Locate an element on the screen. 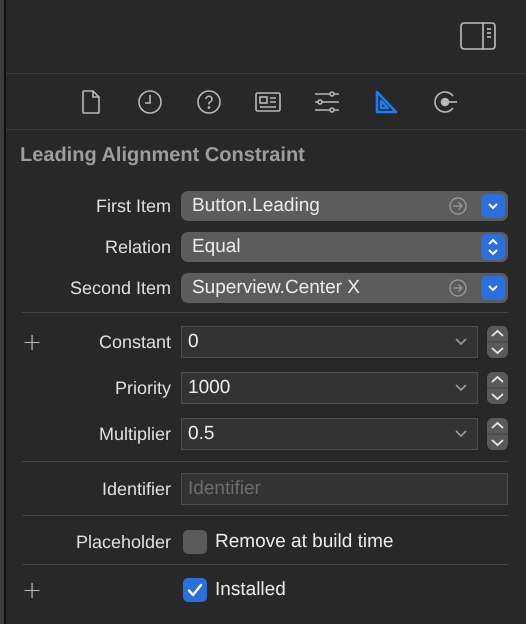  field-label: Placeholder is located at coordinates (123, 542).